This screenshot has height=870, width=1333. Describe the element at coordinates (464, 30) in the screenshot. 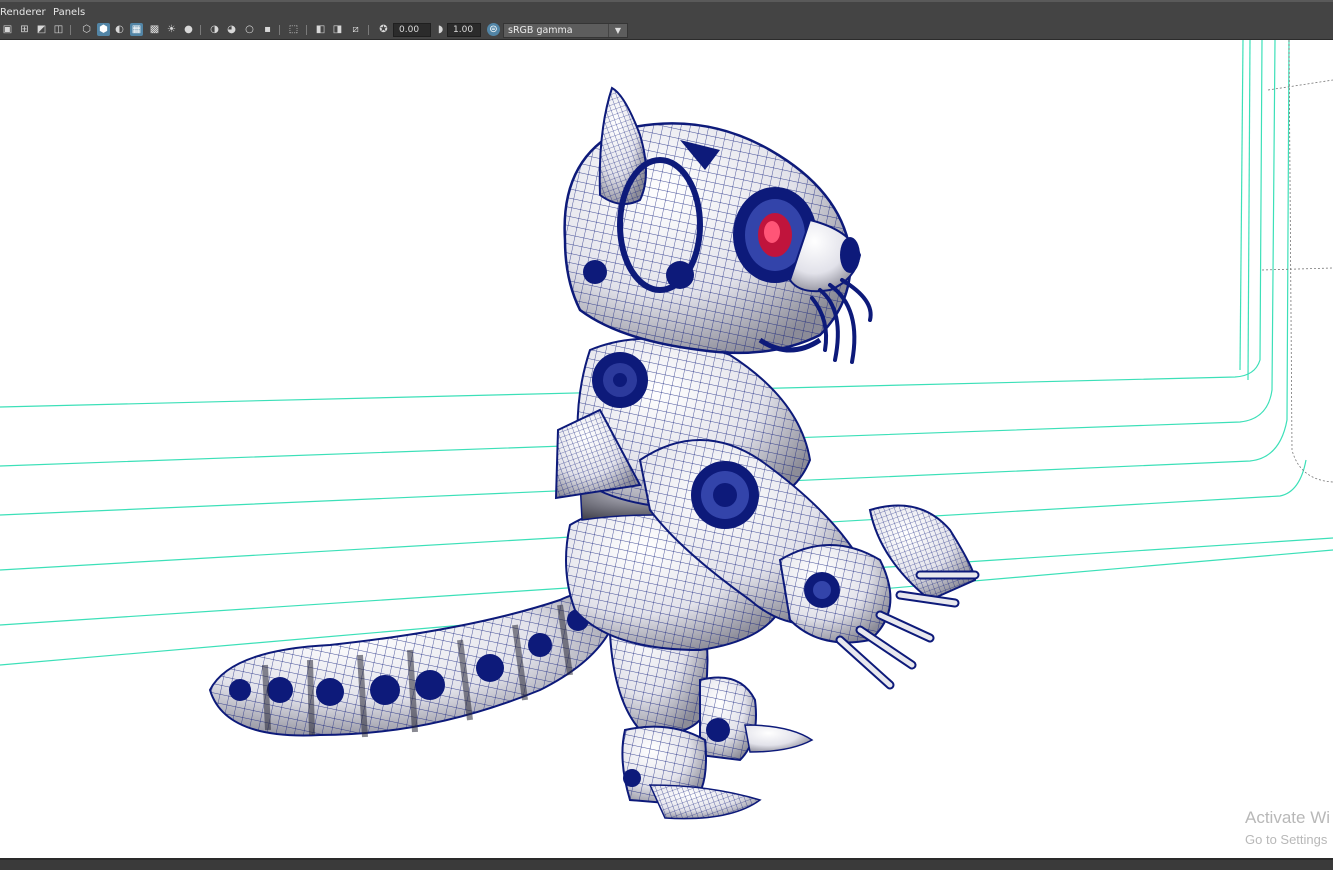

I see `gamma-field: 1.00` at that location.